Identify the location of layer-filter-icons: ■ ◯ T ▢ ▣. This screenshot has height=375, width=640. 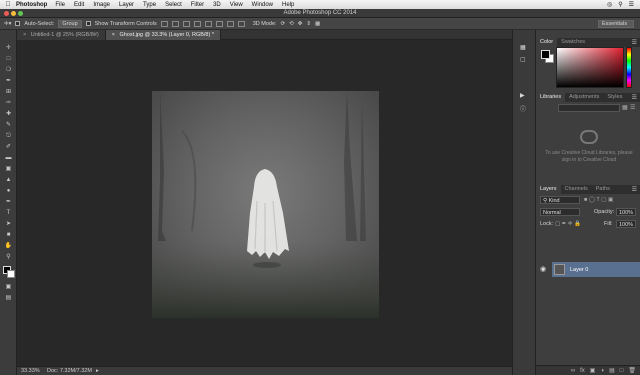
(598, 200).